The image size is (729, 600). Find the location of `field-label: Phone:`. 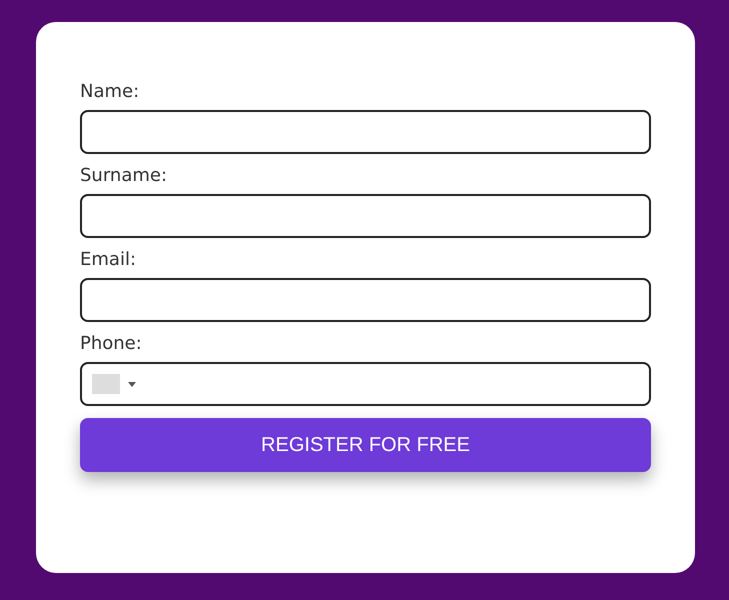

field-label: Phone: is located at coordinates (111, 344).